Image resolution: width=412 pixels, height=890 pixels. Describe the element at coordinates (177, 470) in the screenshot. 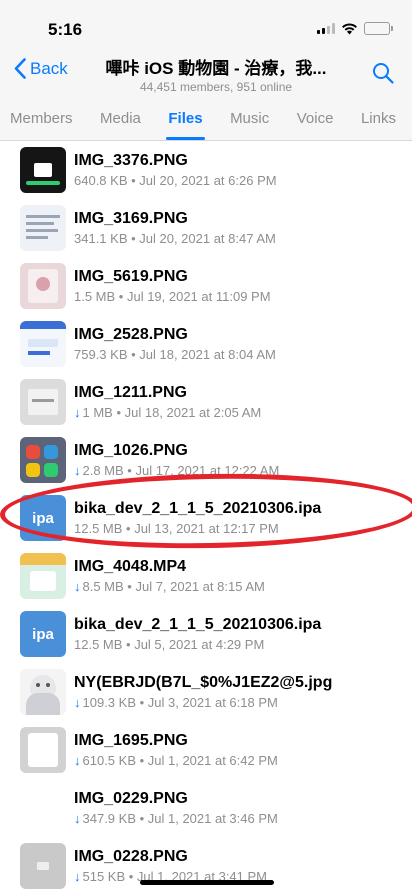

I see `file-meta: ↓ 2.8 MB • Jul 17, 2021 at 12:22 AM` at that location.